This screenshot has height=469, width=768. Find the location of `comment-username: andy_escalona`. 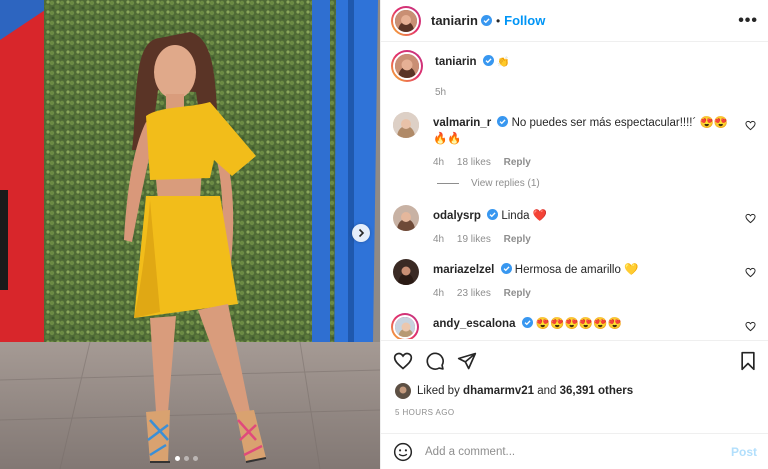

comment-username: andy_escalona is located at coordinates (474, 324).